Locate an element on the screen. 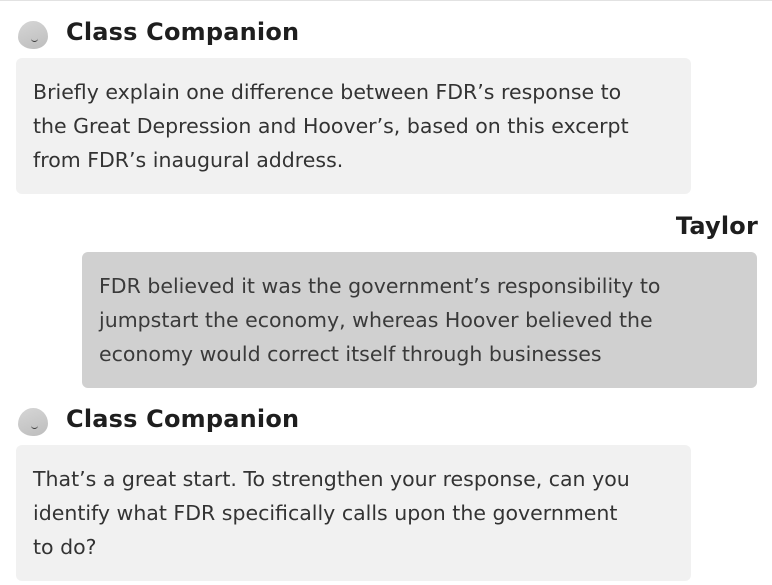 This screenshot has width=772, height=585. sender-name: Taylor is located at coordinates (716, 226).